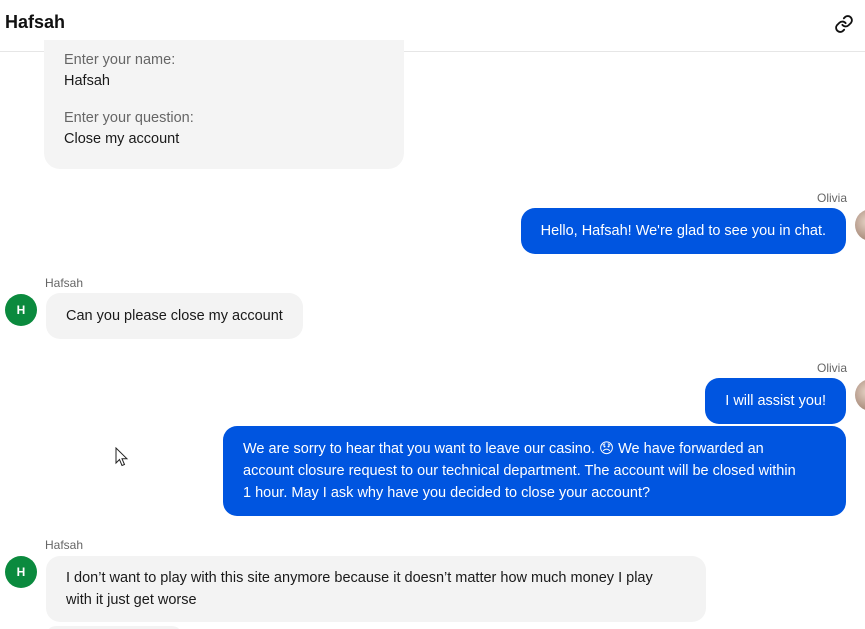  I want to click on user-message: Can you please close my account, so click(174, 316).